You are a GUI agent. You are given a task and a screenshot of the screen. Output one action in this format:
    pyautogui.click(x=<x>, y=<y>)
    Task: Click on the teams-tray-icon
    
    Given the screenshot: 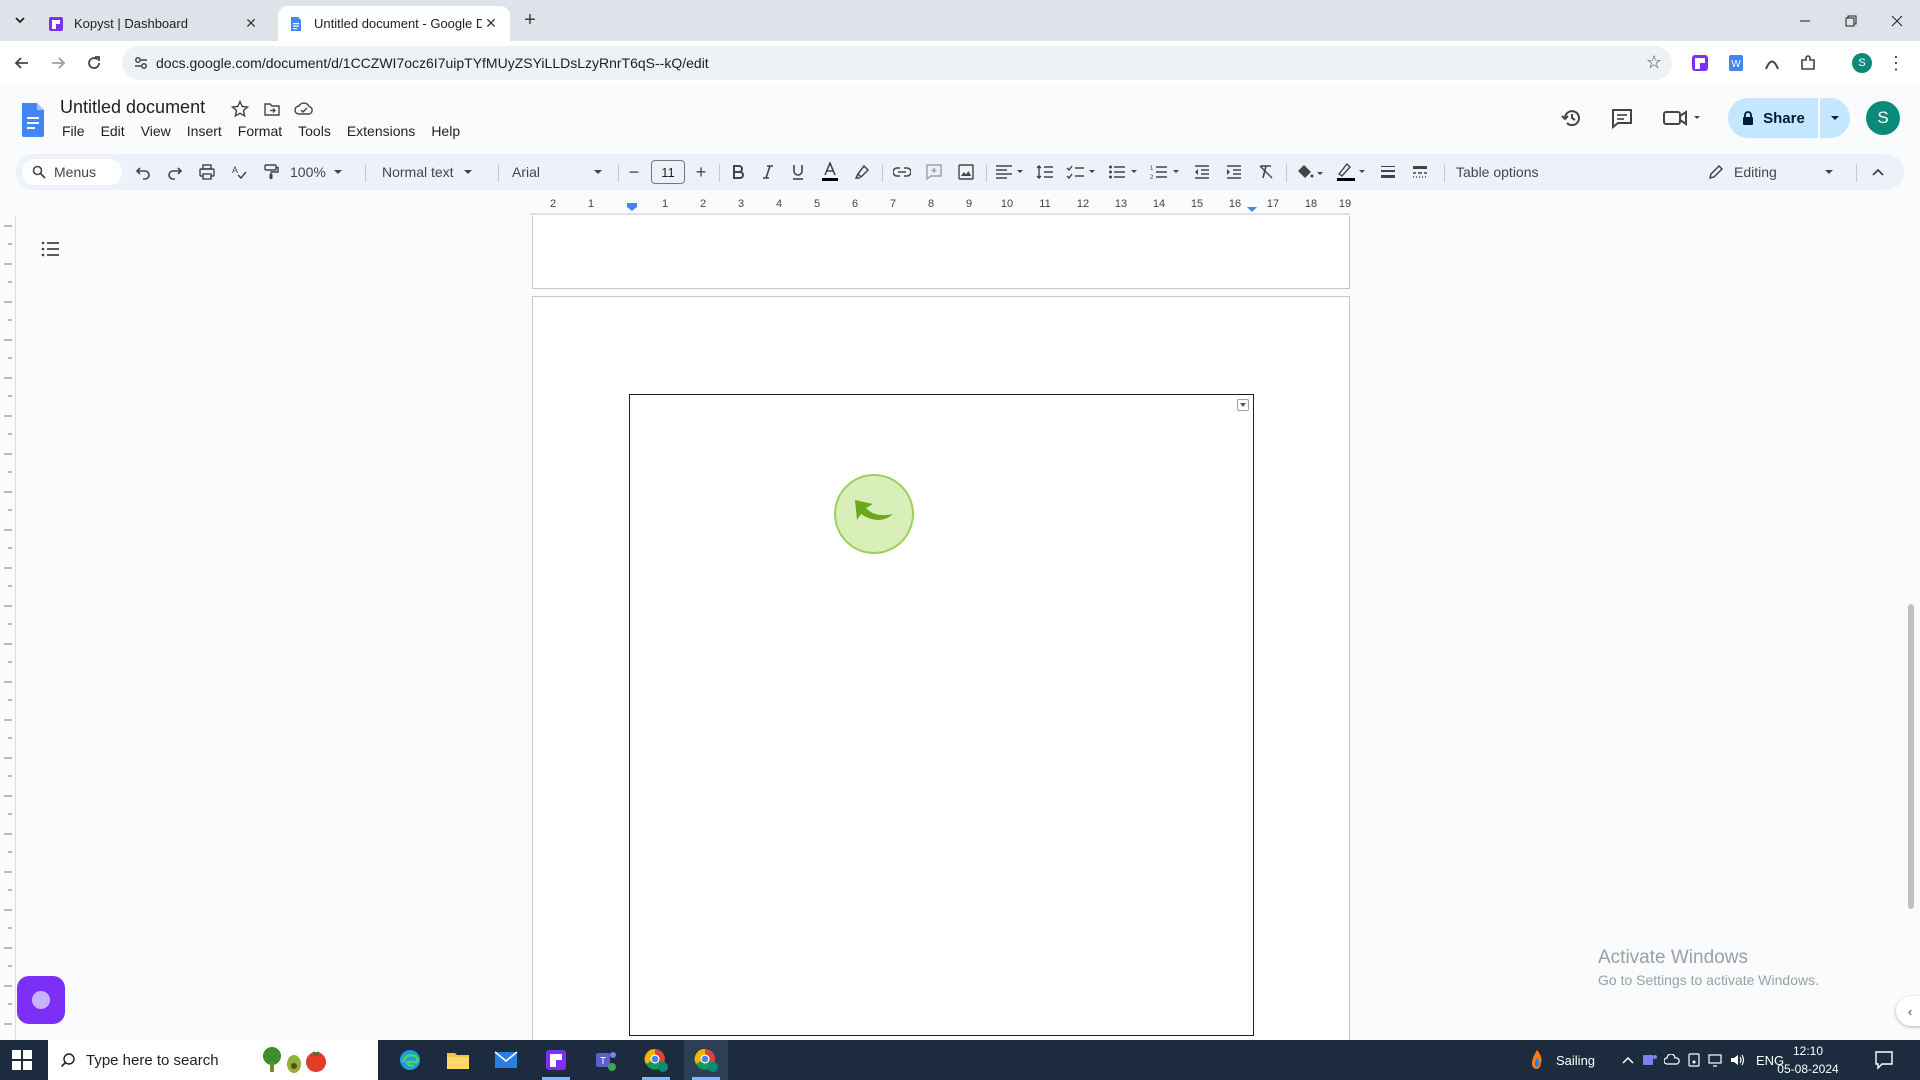 What is the action you would take?
    pyautogui.click(x=1650, y=1060)
    